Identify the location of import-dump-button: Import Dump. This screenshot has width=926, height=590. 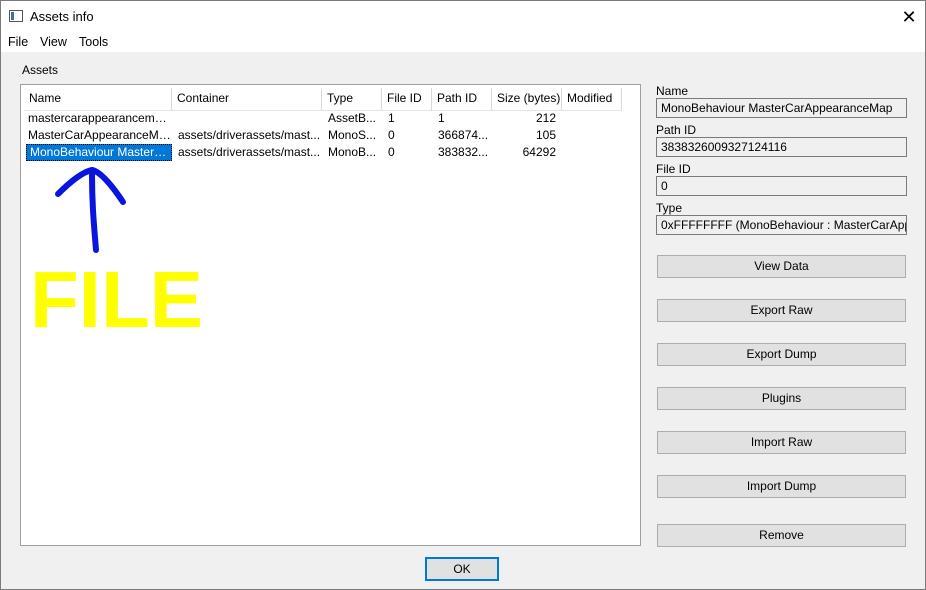
(781, 486).